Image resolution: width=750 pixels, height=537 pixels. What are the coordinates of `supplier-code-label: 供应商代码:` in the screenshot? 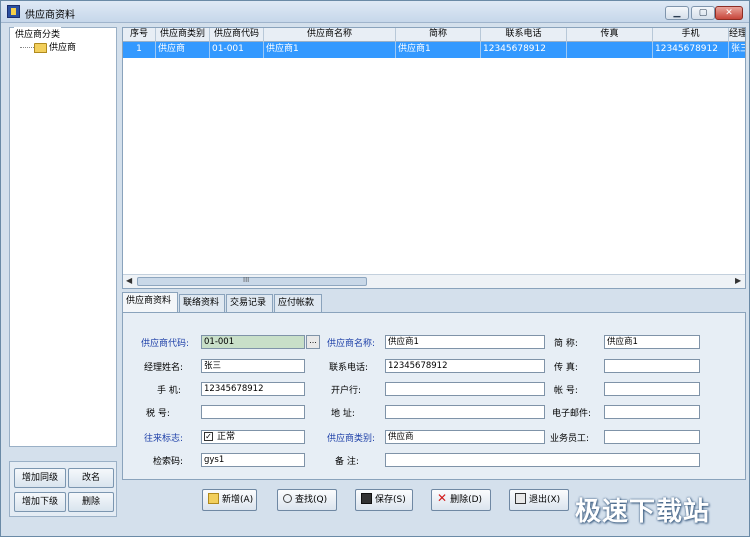 It's located at (165, 344).